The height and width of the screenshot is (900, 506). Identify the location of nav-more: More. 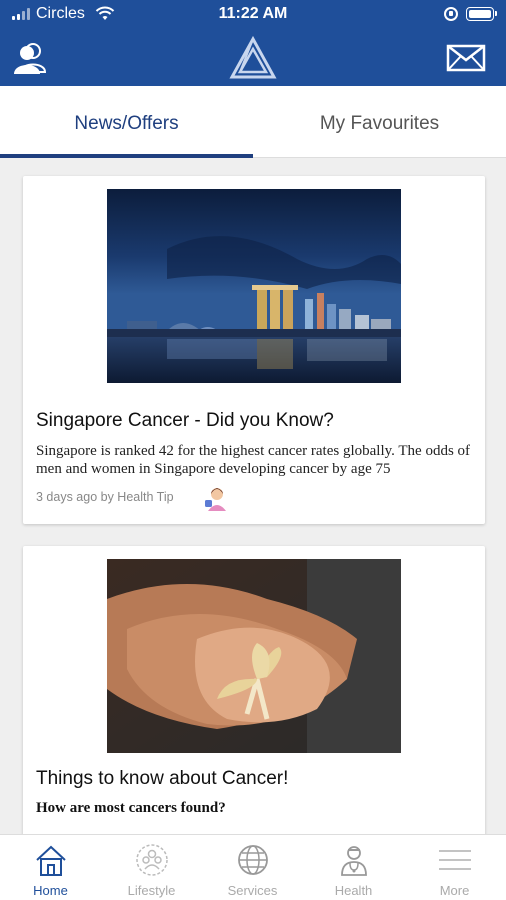
(454, 867).